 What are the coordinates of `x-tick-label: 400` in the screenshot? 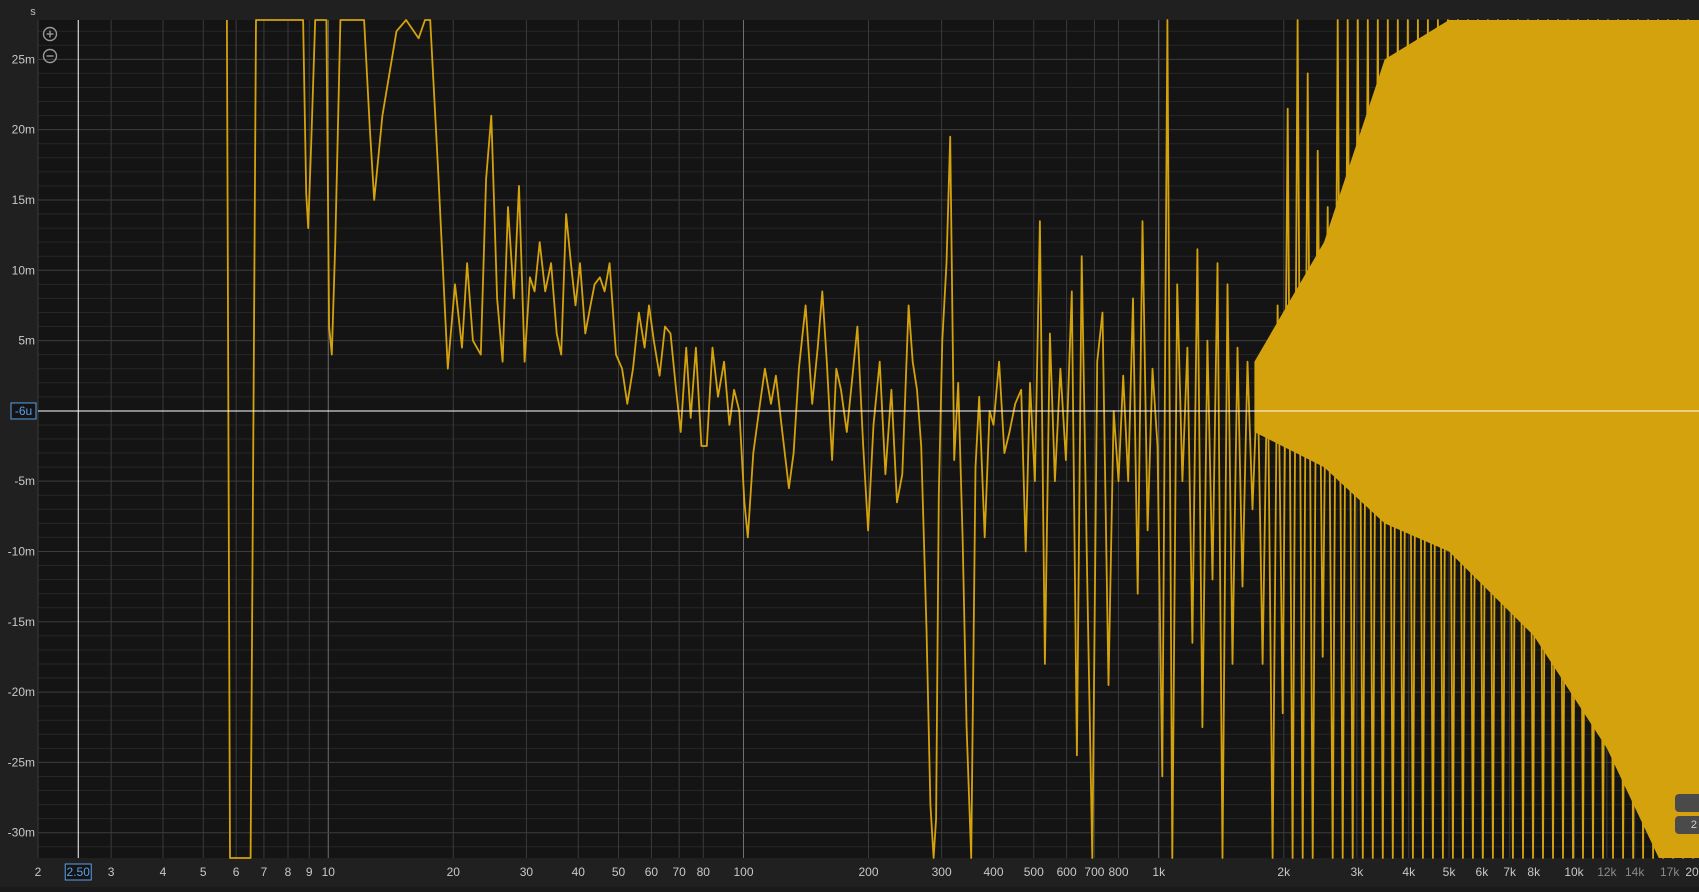 It's located at (993, 872).